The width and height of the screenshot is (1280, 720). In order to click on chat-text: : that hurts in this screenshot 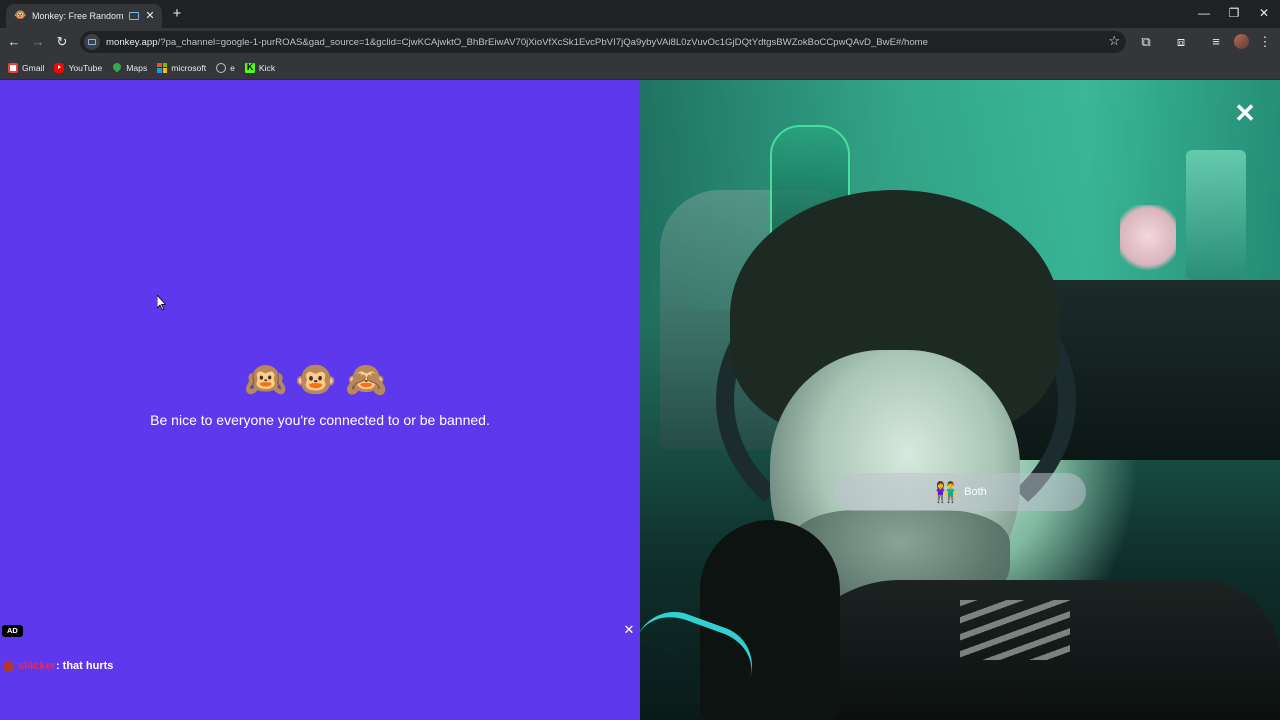, I will do `click(84, 666)`.